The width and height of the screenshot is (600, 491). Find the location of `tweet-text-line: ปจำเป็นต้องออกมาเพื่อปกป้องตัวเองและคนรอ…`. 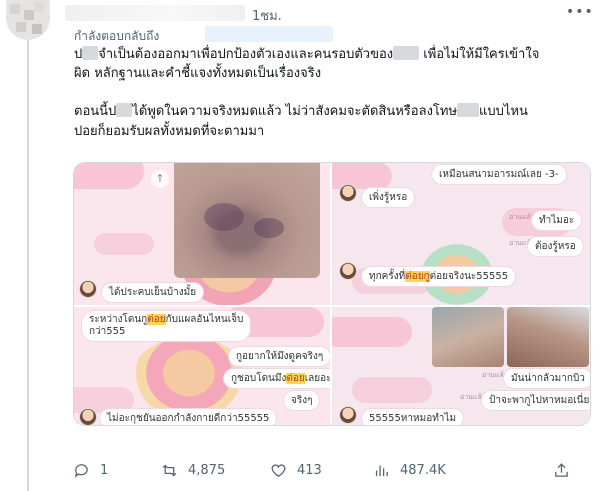

tweet-text-line: ปจำเป็นต้องออกมาเพื่อปกป้องตัวเองและคนรอ… is located at coordinates (307, 54).